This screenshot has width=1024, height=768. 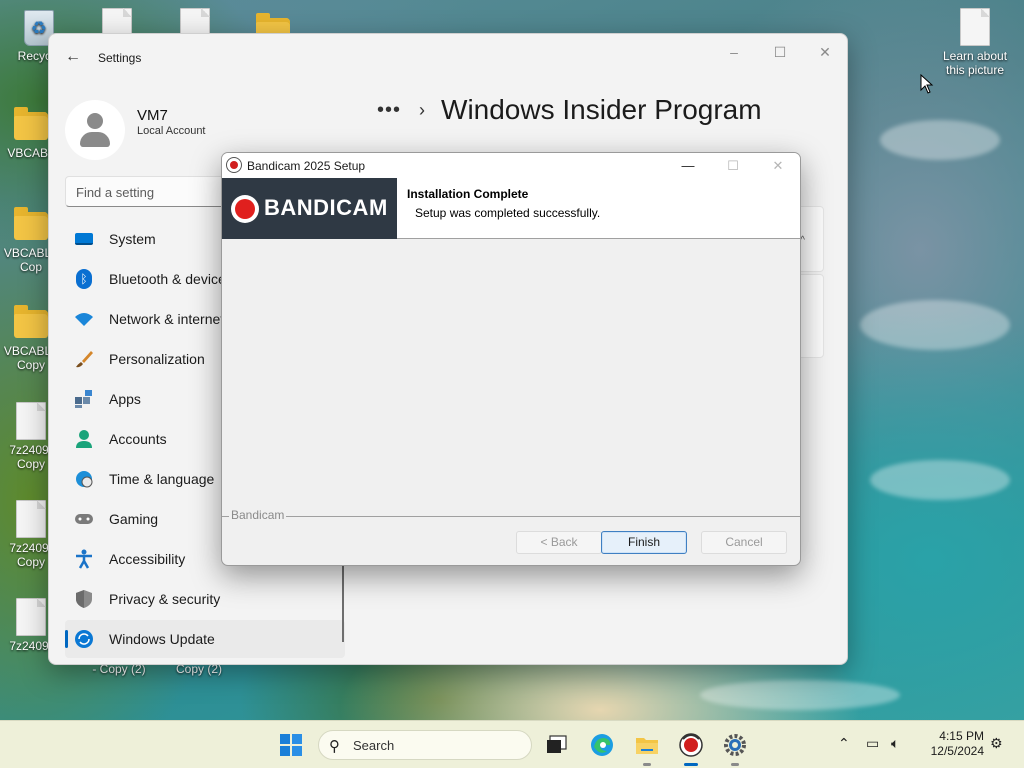 What do you see at coordinates (468, 194) in the screenshot?
I see `installer-header-title: Installation Complete` at bounding box center [468, 194].